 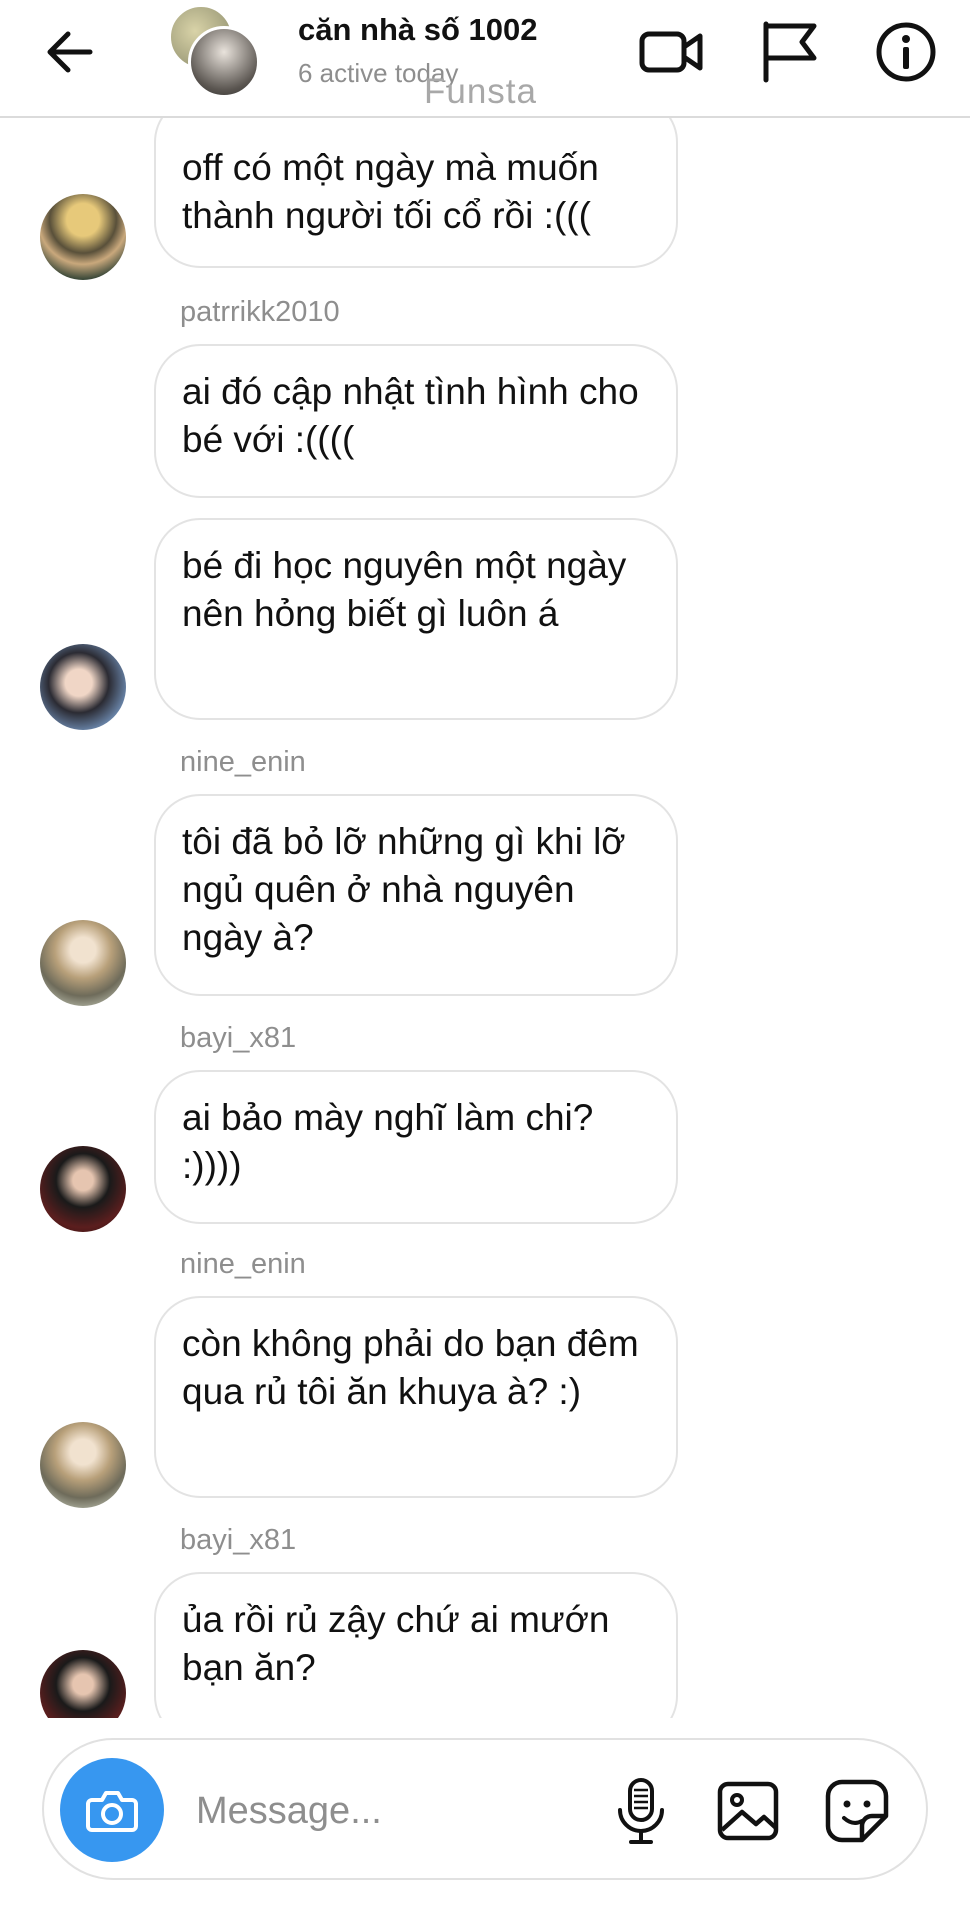 I want to click on watermark: Funsta, so click(x=480, y=91).